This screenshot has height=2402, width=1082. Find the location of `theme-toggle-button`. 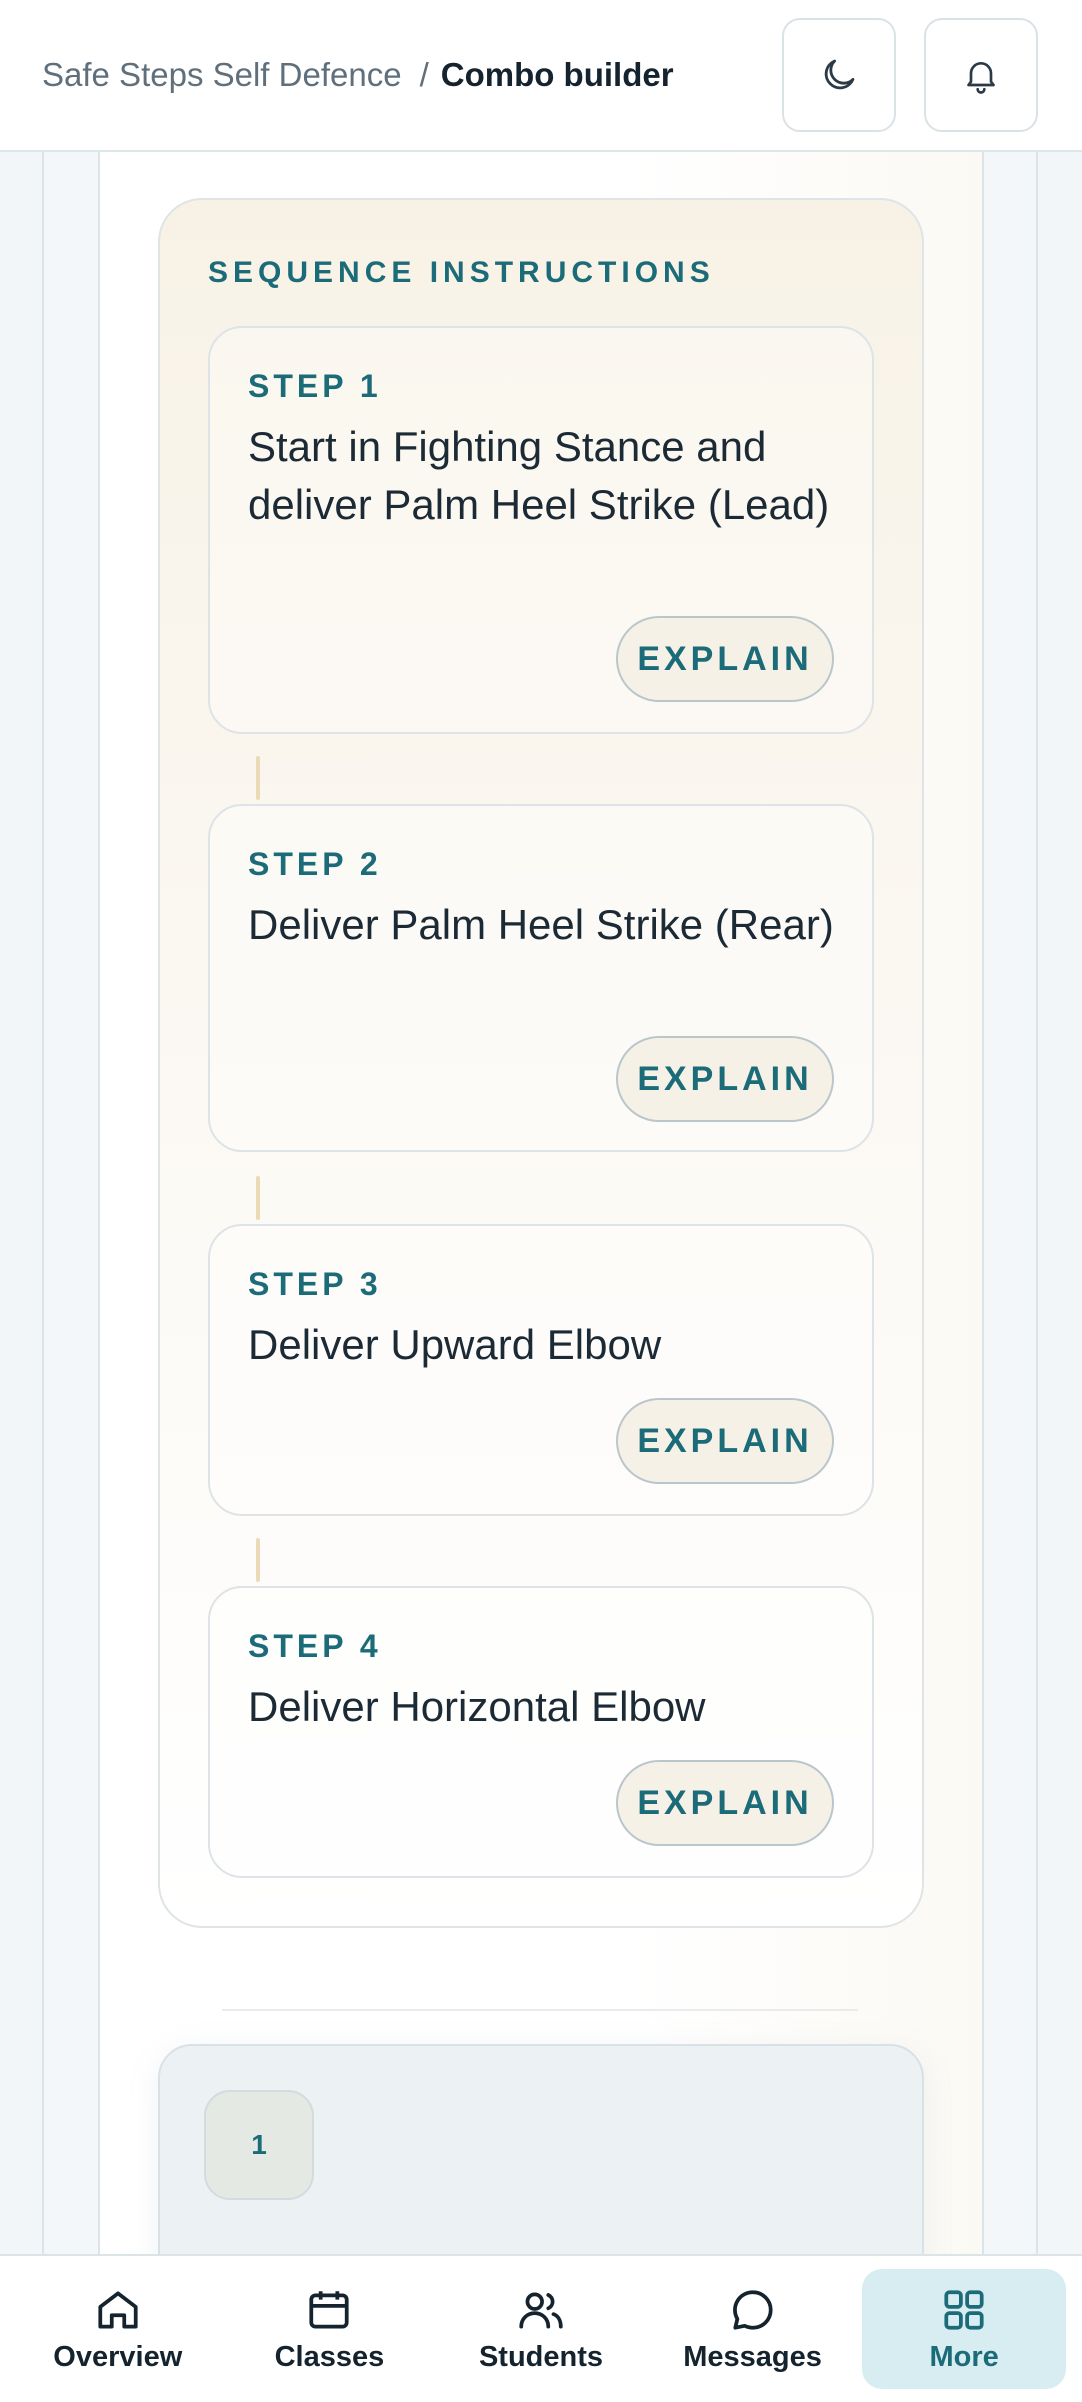

theme-toggle-button is located at coordinates (839, 75).